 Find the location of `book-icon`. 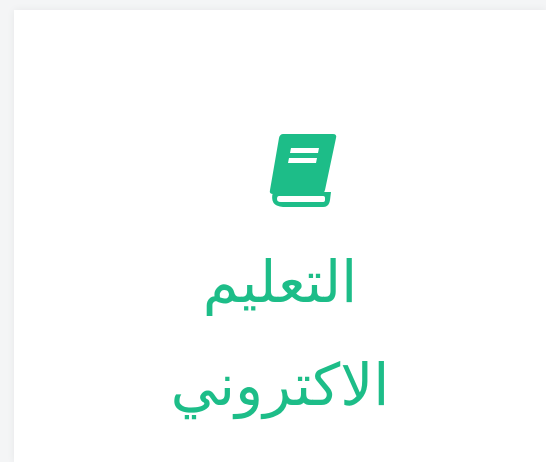

book-icon is located at coordinates (299, 171).